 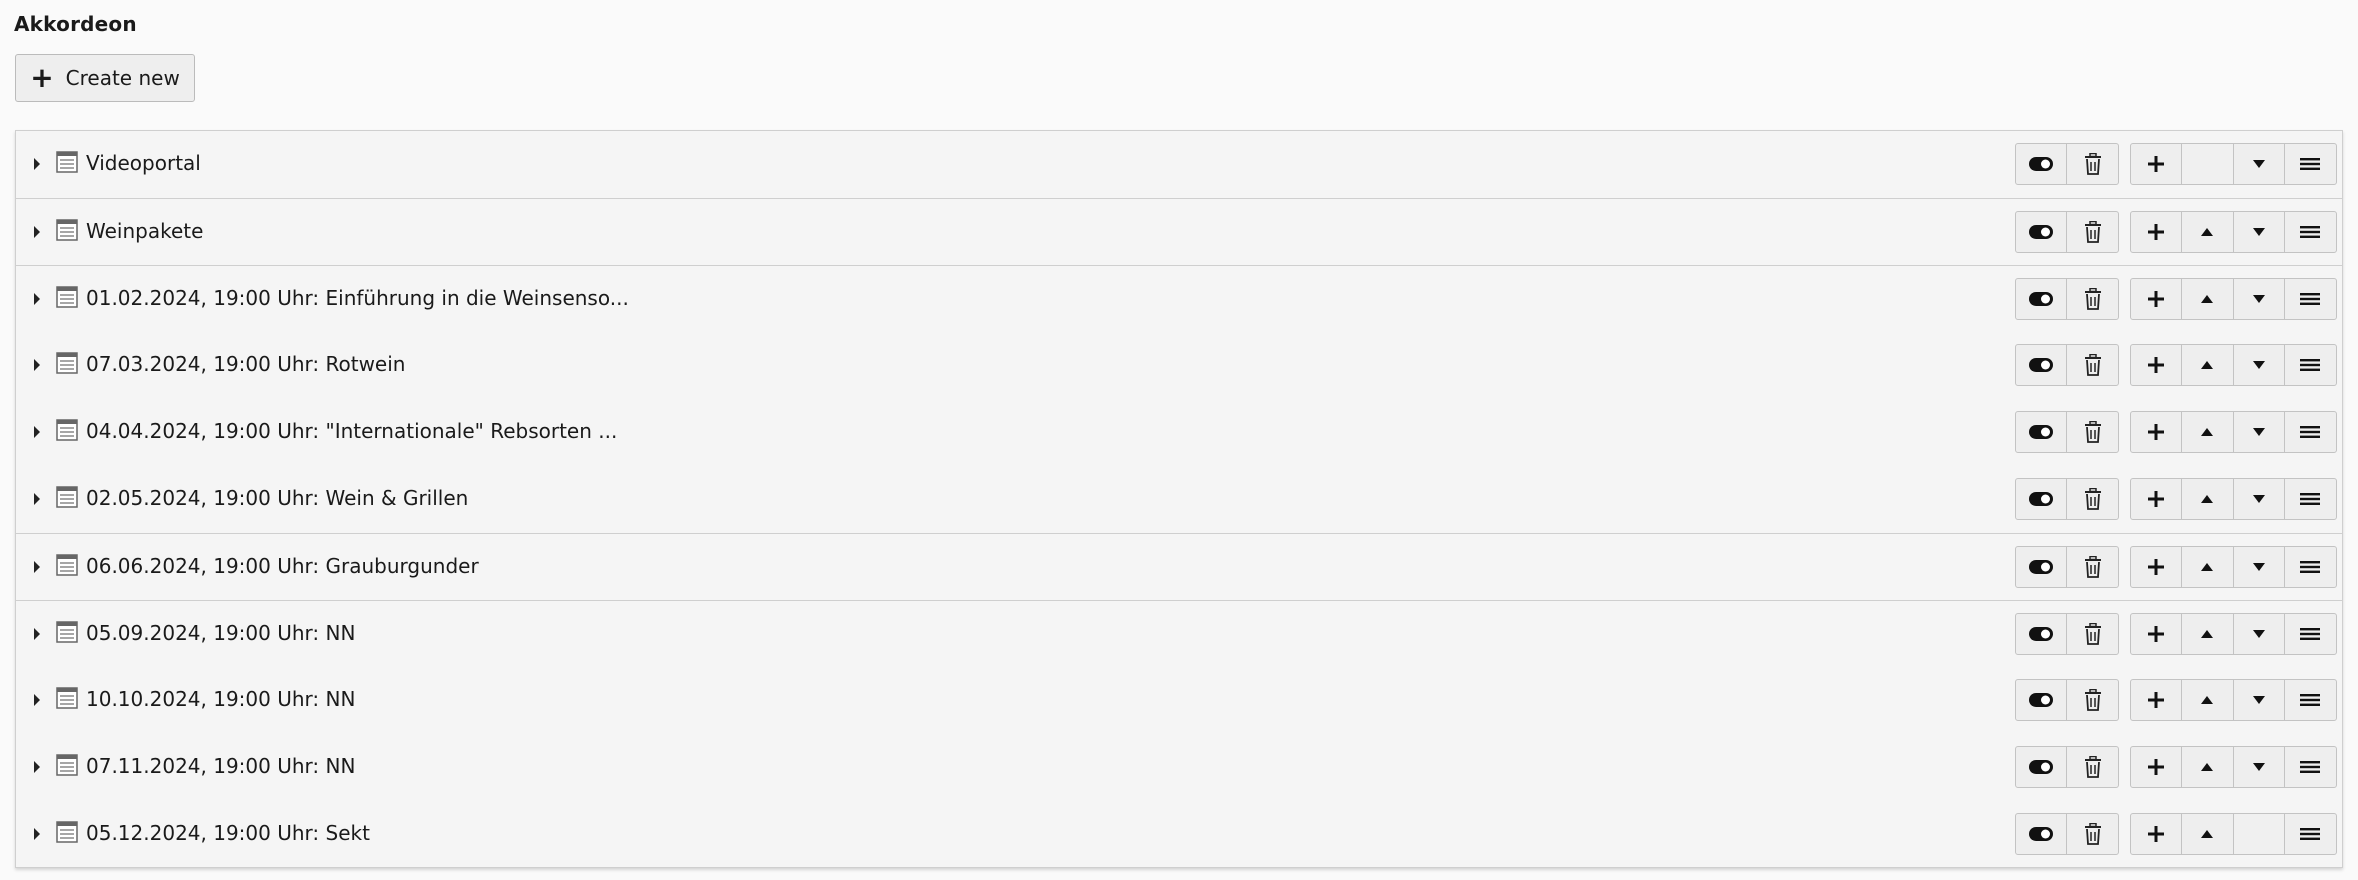 What do you see at coordinates (277, 498) in the screenshot?
I see `record-title: 02.05.2024, 19:00 Uhr: Wein & Grillen` at bounding box center [277, 498].